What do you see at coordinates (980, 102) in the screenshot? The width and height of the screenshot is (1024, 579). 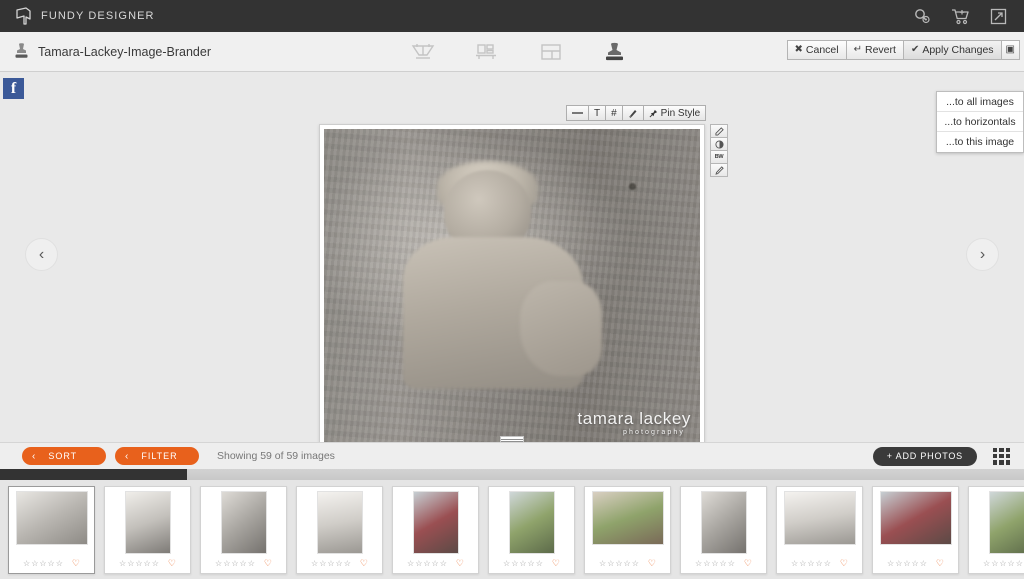 I see `dropdown-item-all-images: ...to all images` at bounding box center [980, 102].